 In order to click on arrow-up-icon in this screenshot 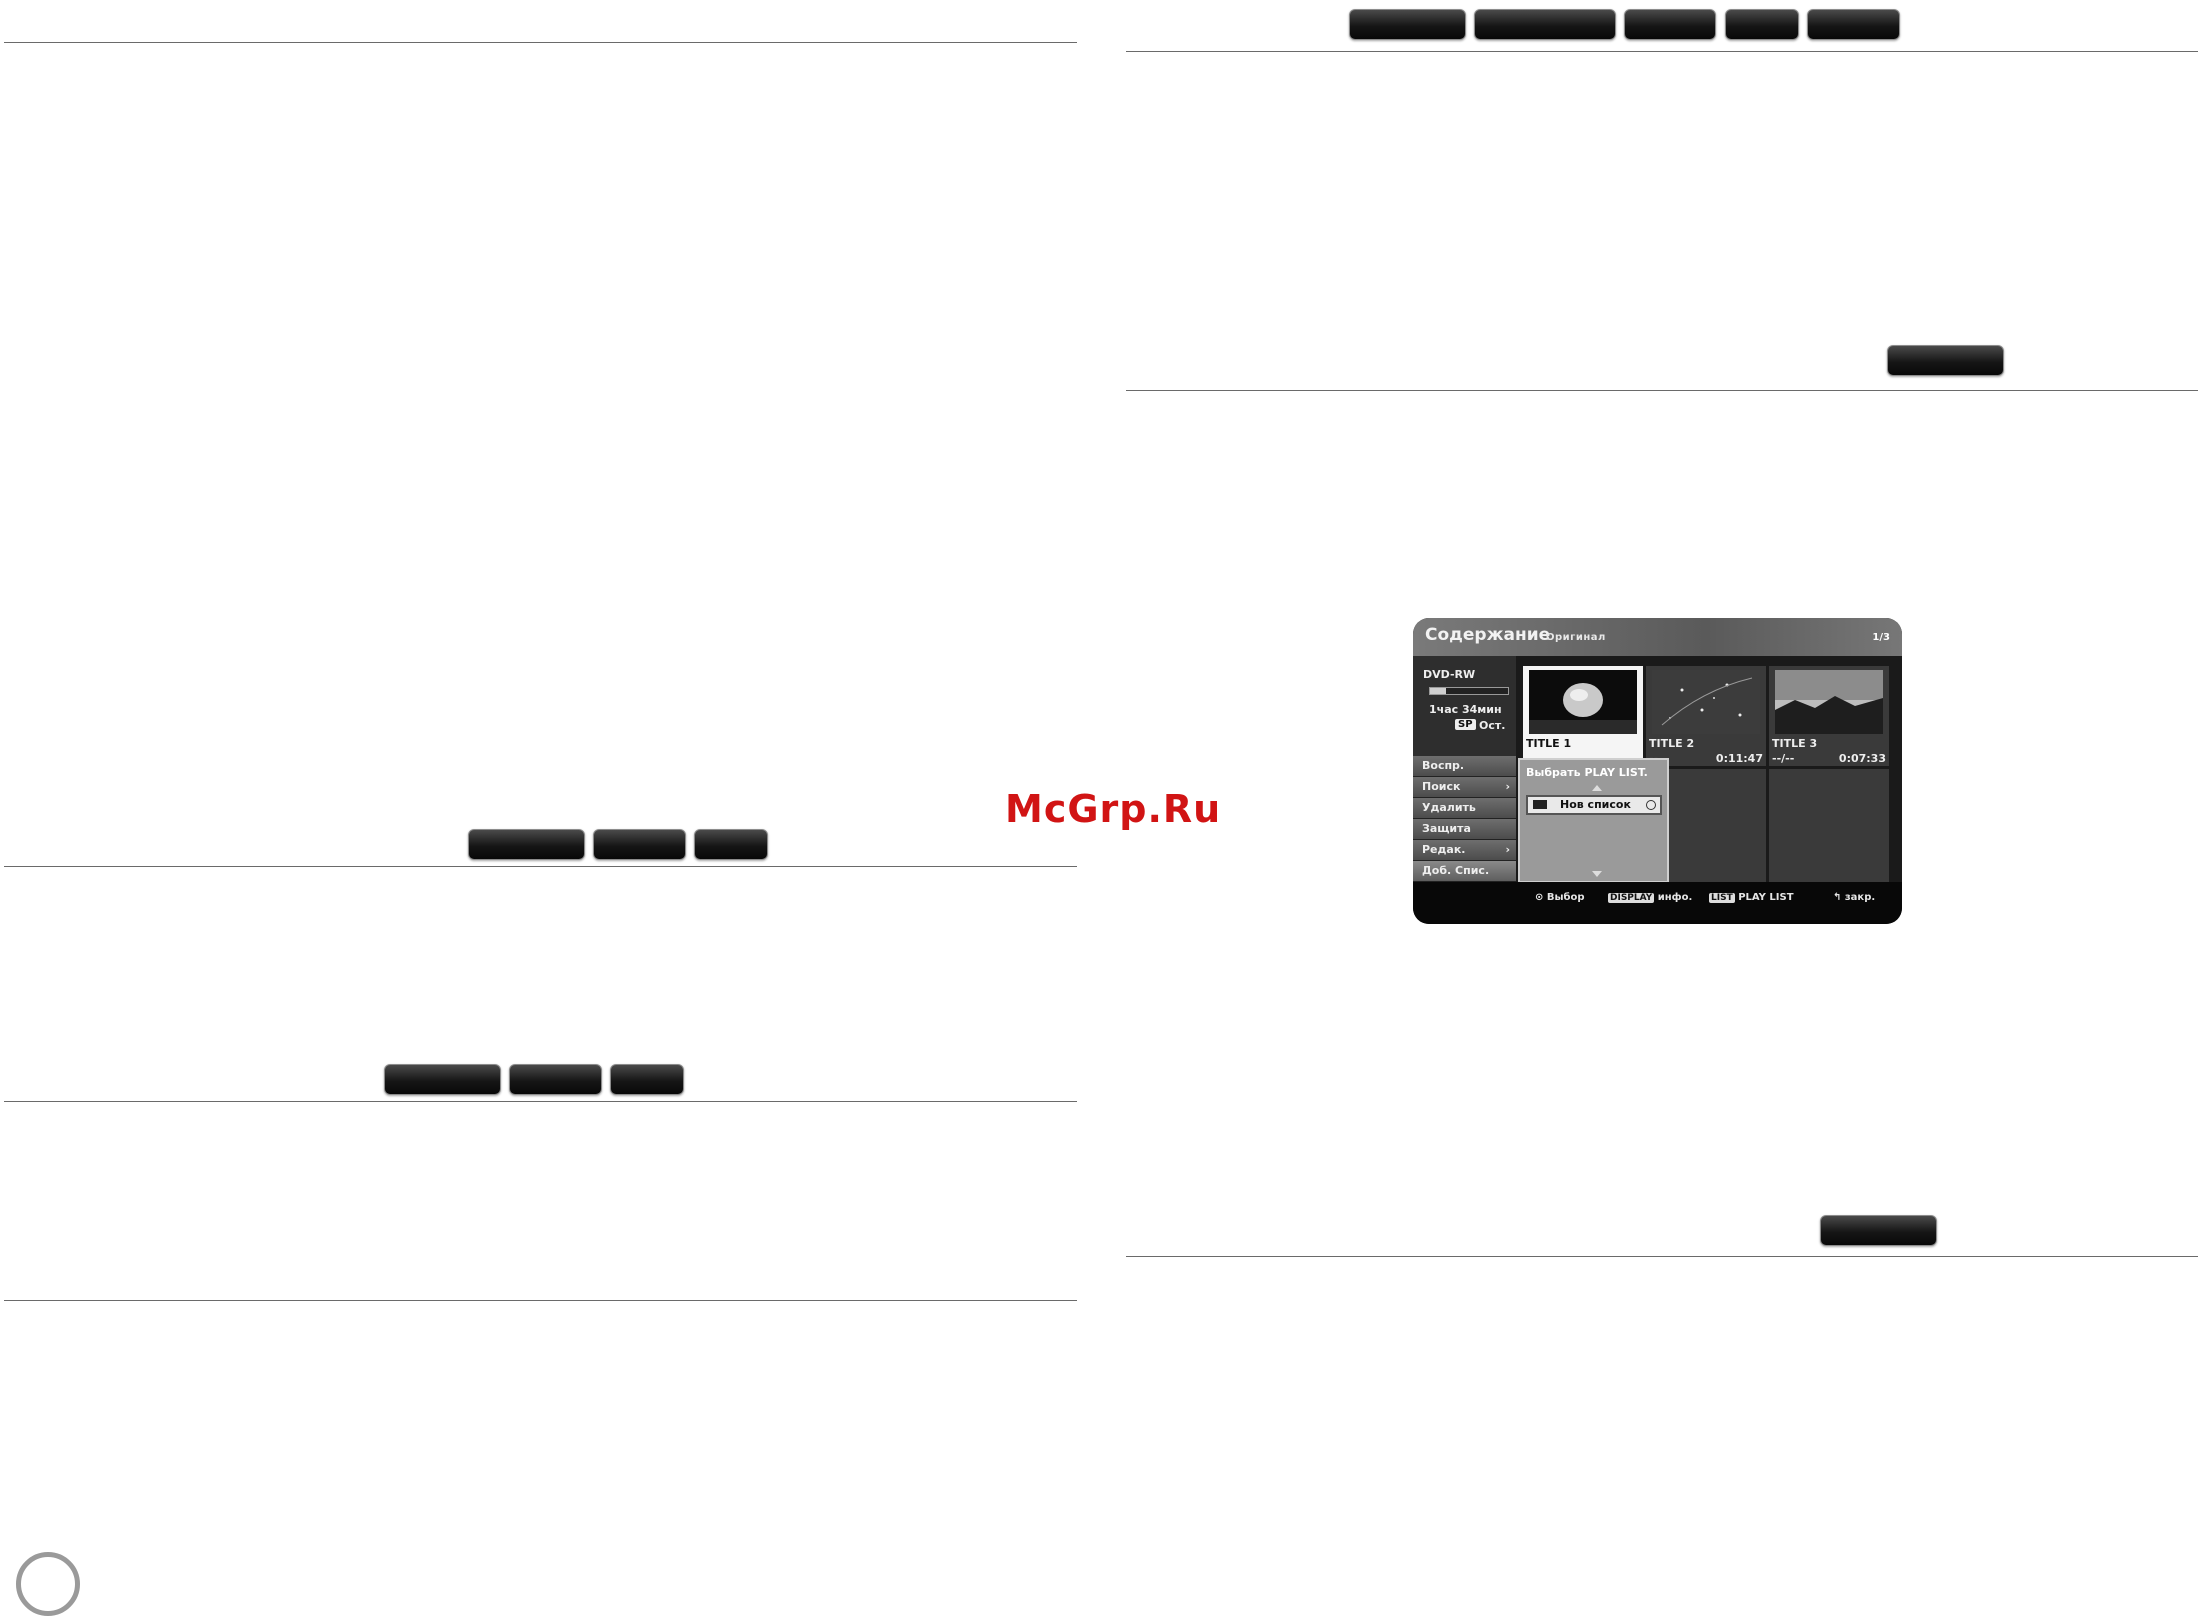, I will do `click(1597, 788)`.